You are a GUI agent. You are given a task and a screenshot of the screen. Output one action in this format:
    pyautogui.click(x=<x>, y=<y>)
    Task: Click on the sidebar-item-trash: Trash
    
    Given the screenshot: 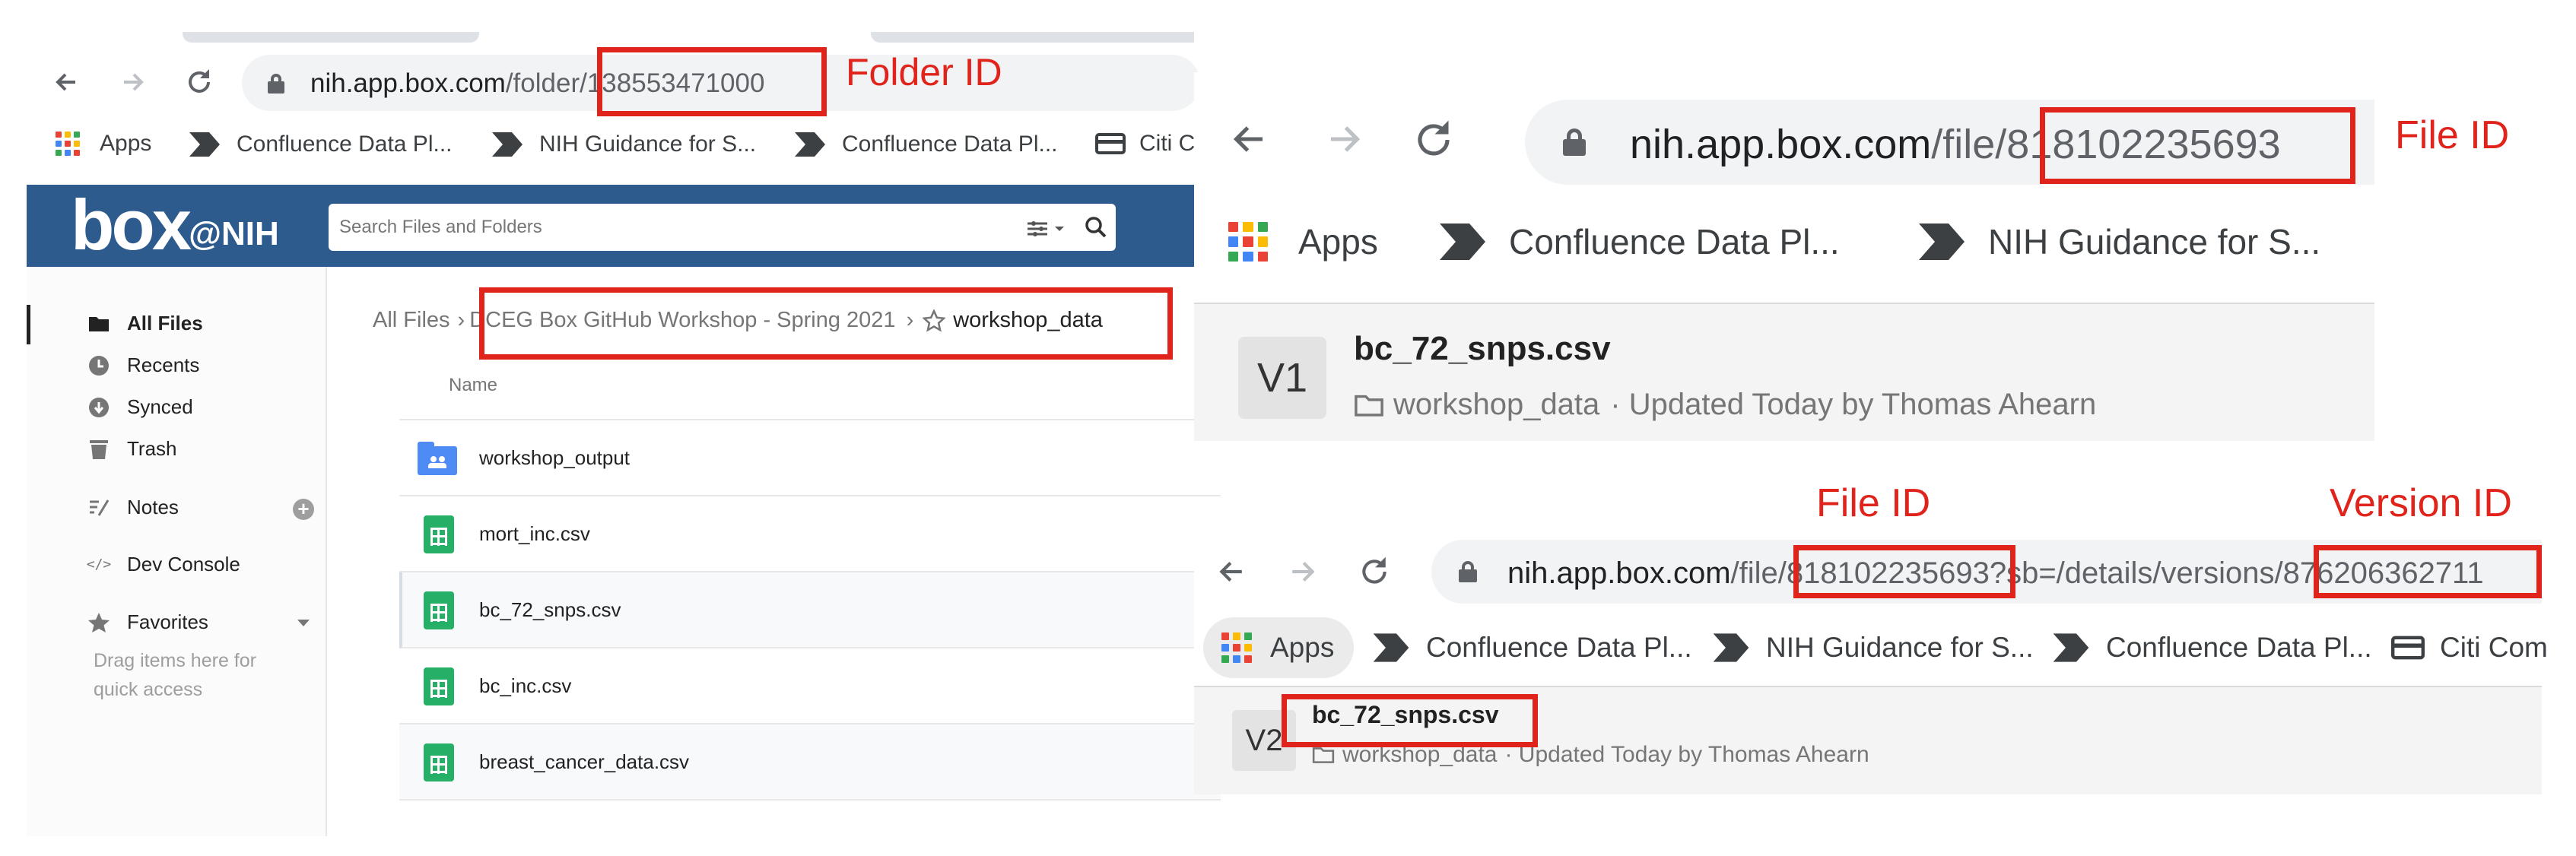 What is the action you would take?
    pyautogui.click(x=132, y=449)
    